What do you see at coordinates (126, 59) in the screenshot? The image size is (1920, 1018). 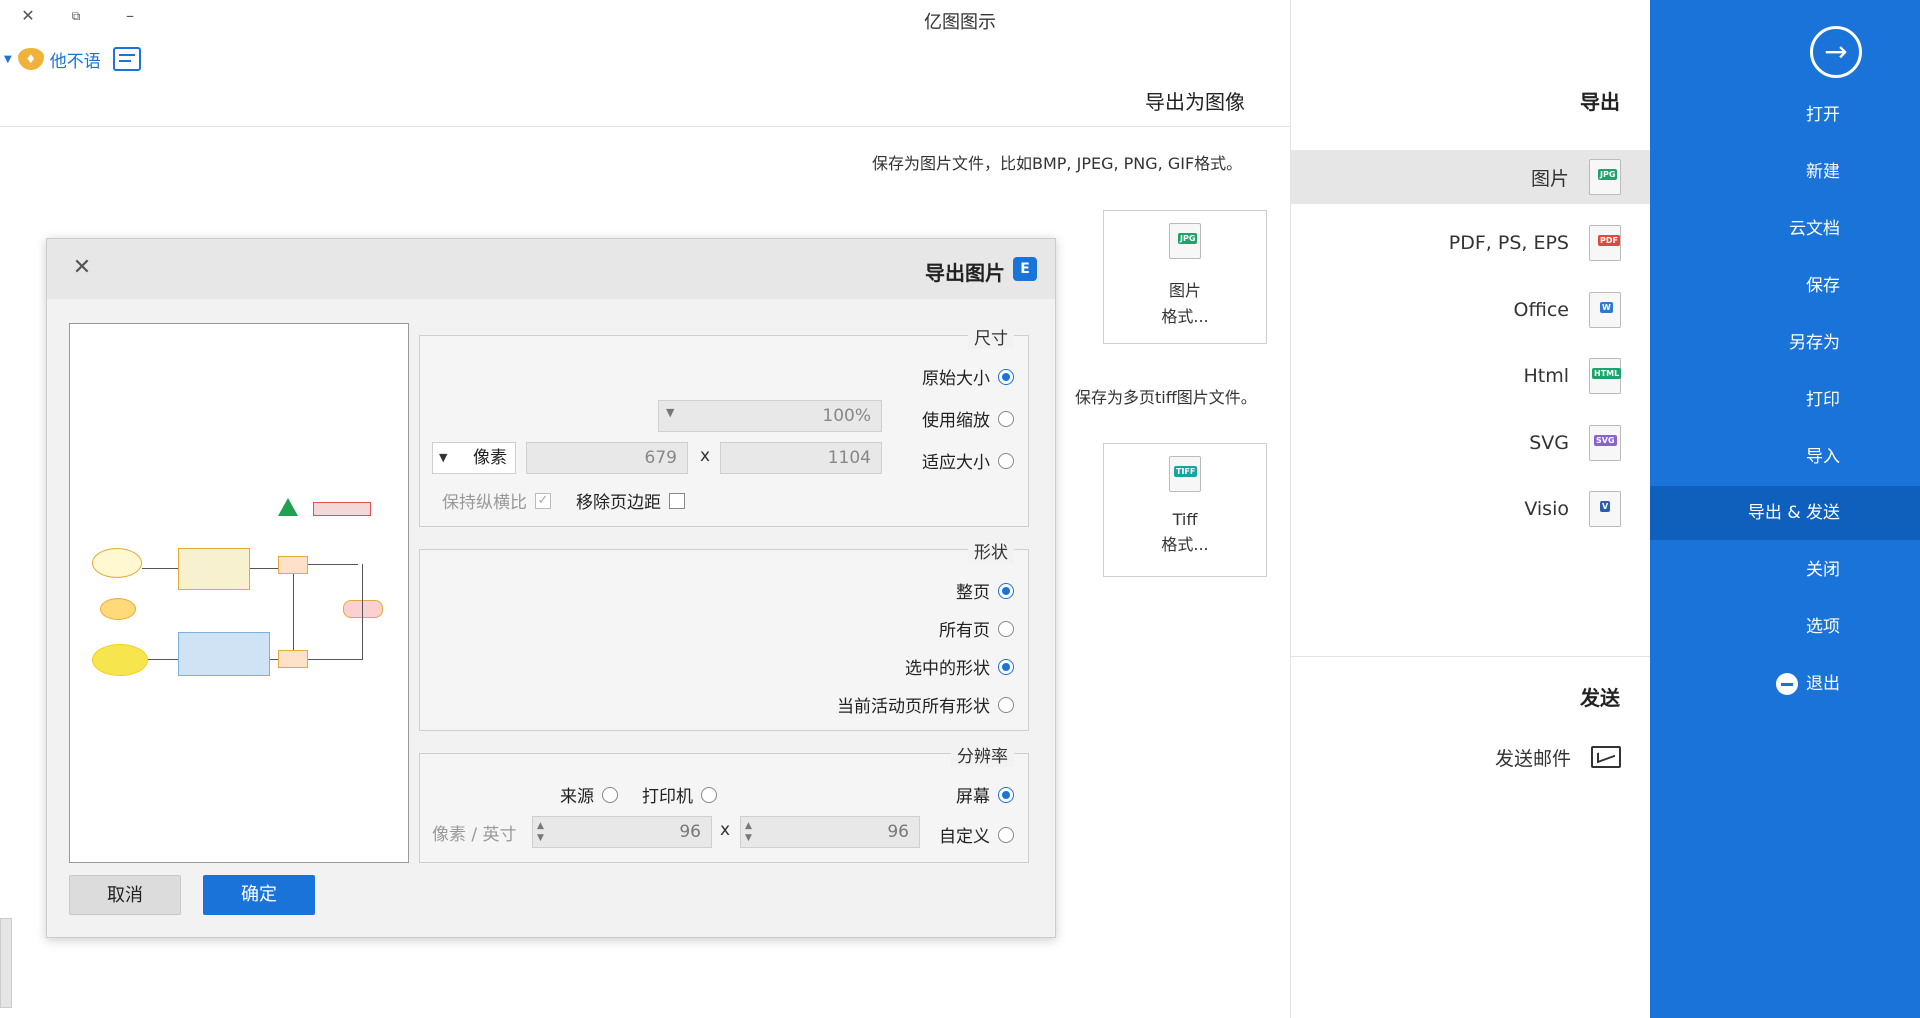 I see `feedback-icon` at bounding box center [126, 59].